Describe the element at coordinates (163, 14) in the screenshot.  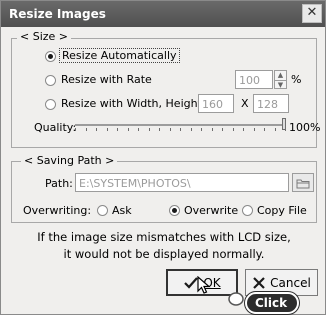
I see `title-bar: Resize Images` at that location.